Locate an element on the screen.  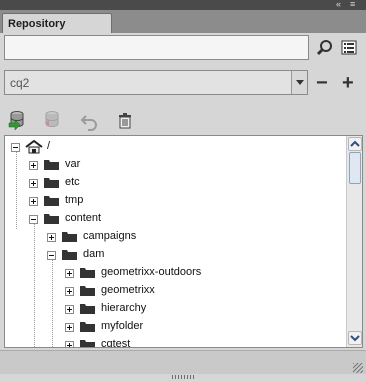
status-bar is located at coordinates (183, 362).